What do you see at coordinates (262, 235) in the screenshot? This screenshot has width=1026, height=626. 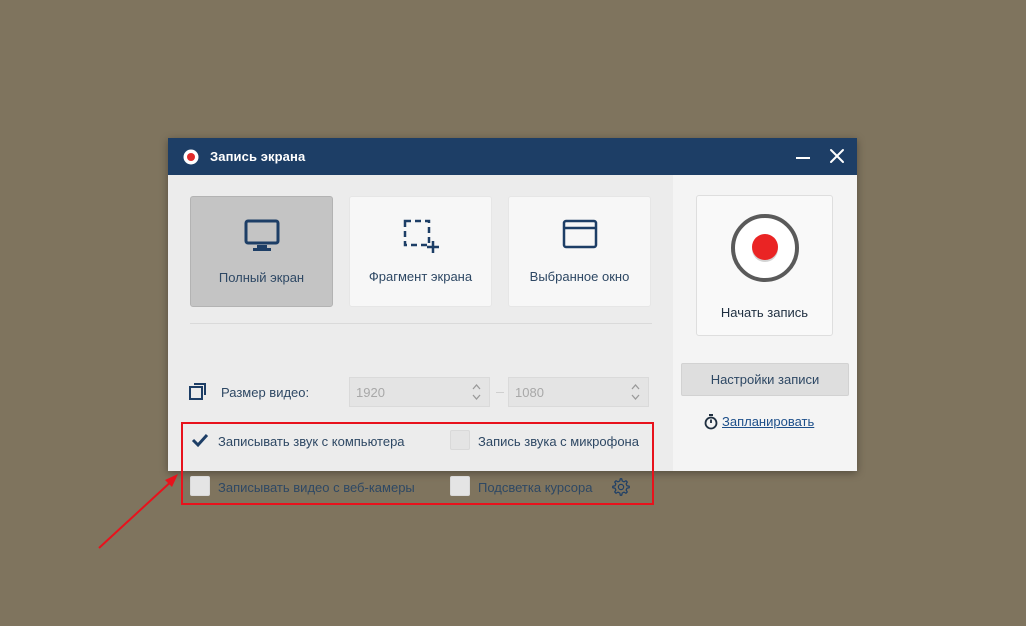 I see `monitor-icon` at bounding box center [262, 235].